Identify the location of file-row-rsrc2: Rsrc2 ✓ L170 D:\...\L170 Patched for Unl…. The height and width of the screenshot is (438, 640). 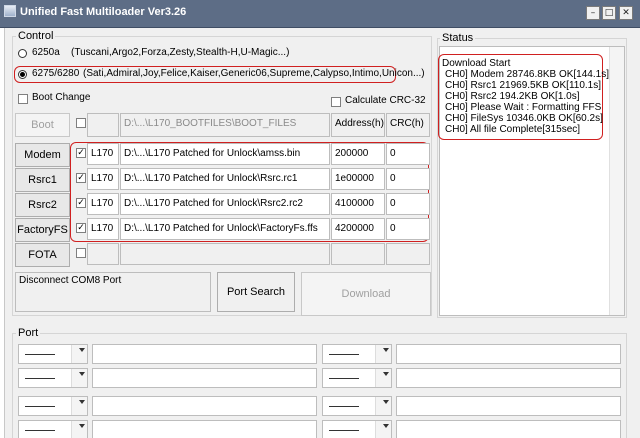
(223, 205).